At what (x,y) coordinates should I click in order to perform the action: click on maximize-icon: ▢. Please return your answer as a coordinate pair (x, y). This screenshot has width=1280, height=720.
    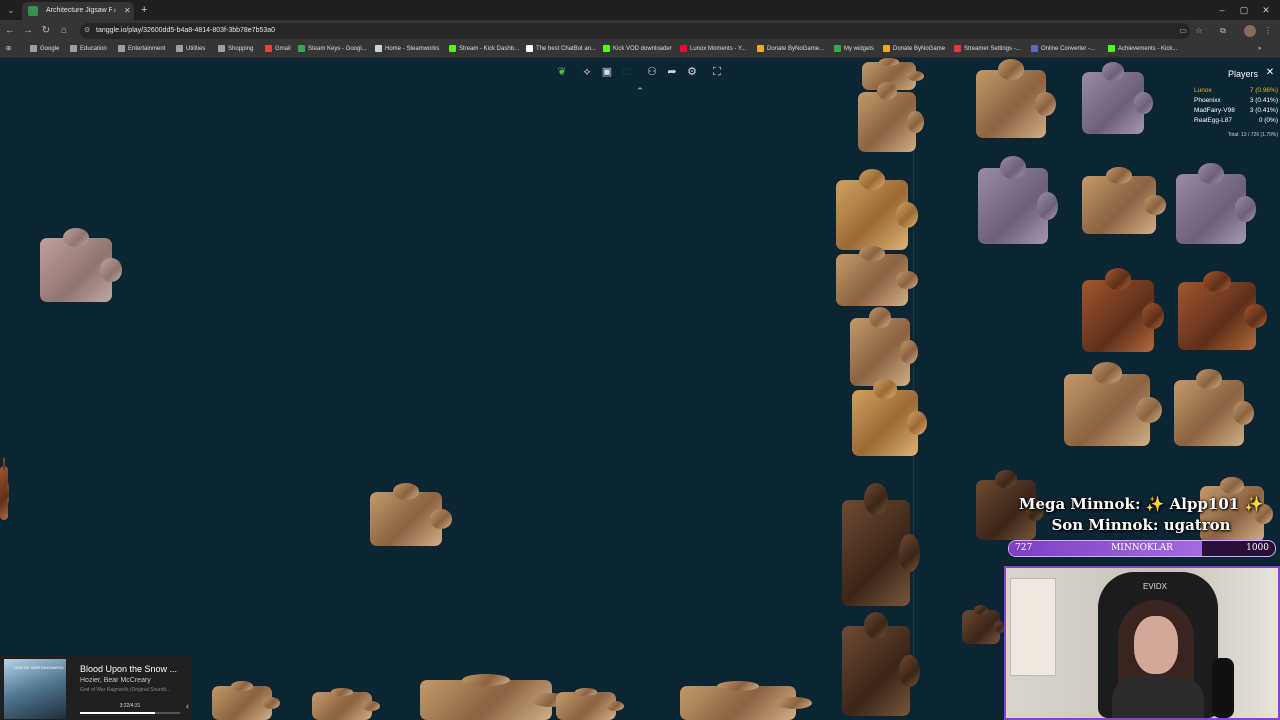
    Looking at the image, I should click on (1244, 10).